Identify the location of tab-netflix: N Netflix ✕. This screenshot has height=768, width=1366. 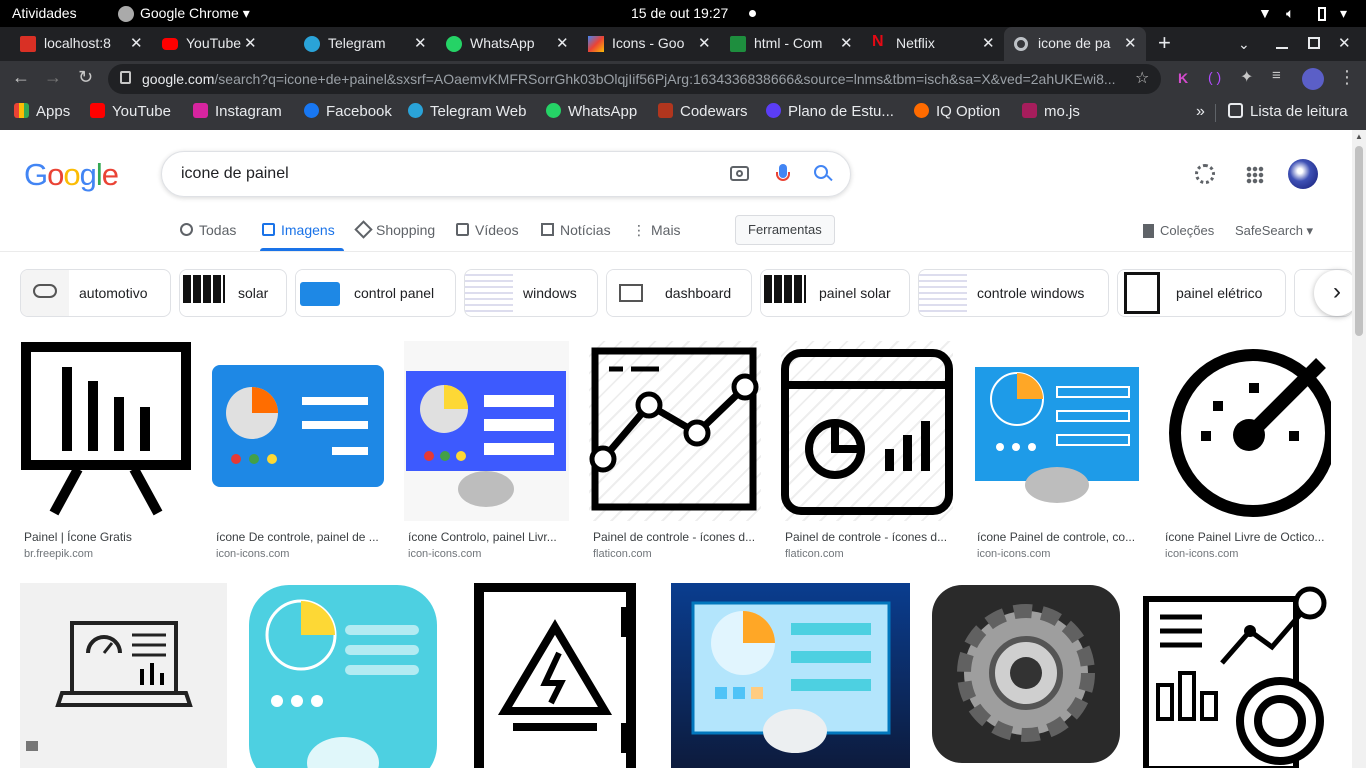
(933, 44).